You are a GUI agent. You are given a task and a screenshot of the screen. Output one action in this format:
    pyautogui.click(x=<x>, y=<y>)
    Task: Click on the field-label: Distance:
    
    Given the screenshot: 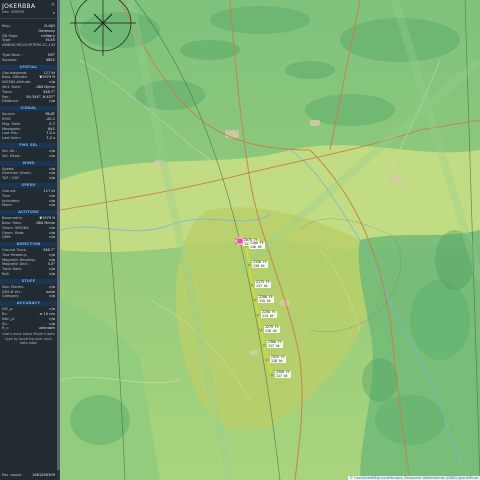 What is the action you would take?
    pyautogui.click(x=10, y=101)
    